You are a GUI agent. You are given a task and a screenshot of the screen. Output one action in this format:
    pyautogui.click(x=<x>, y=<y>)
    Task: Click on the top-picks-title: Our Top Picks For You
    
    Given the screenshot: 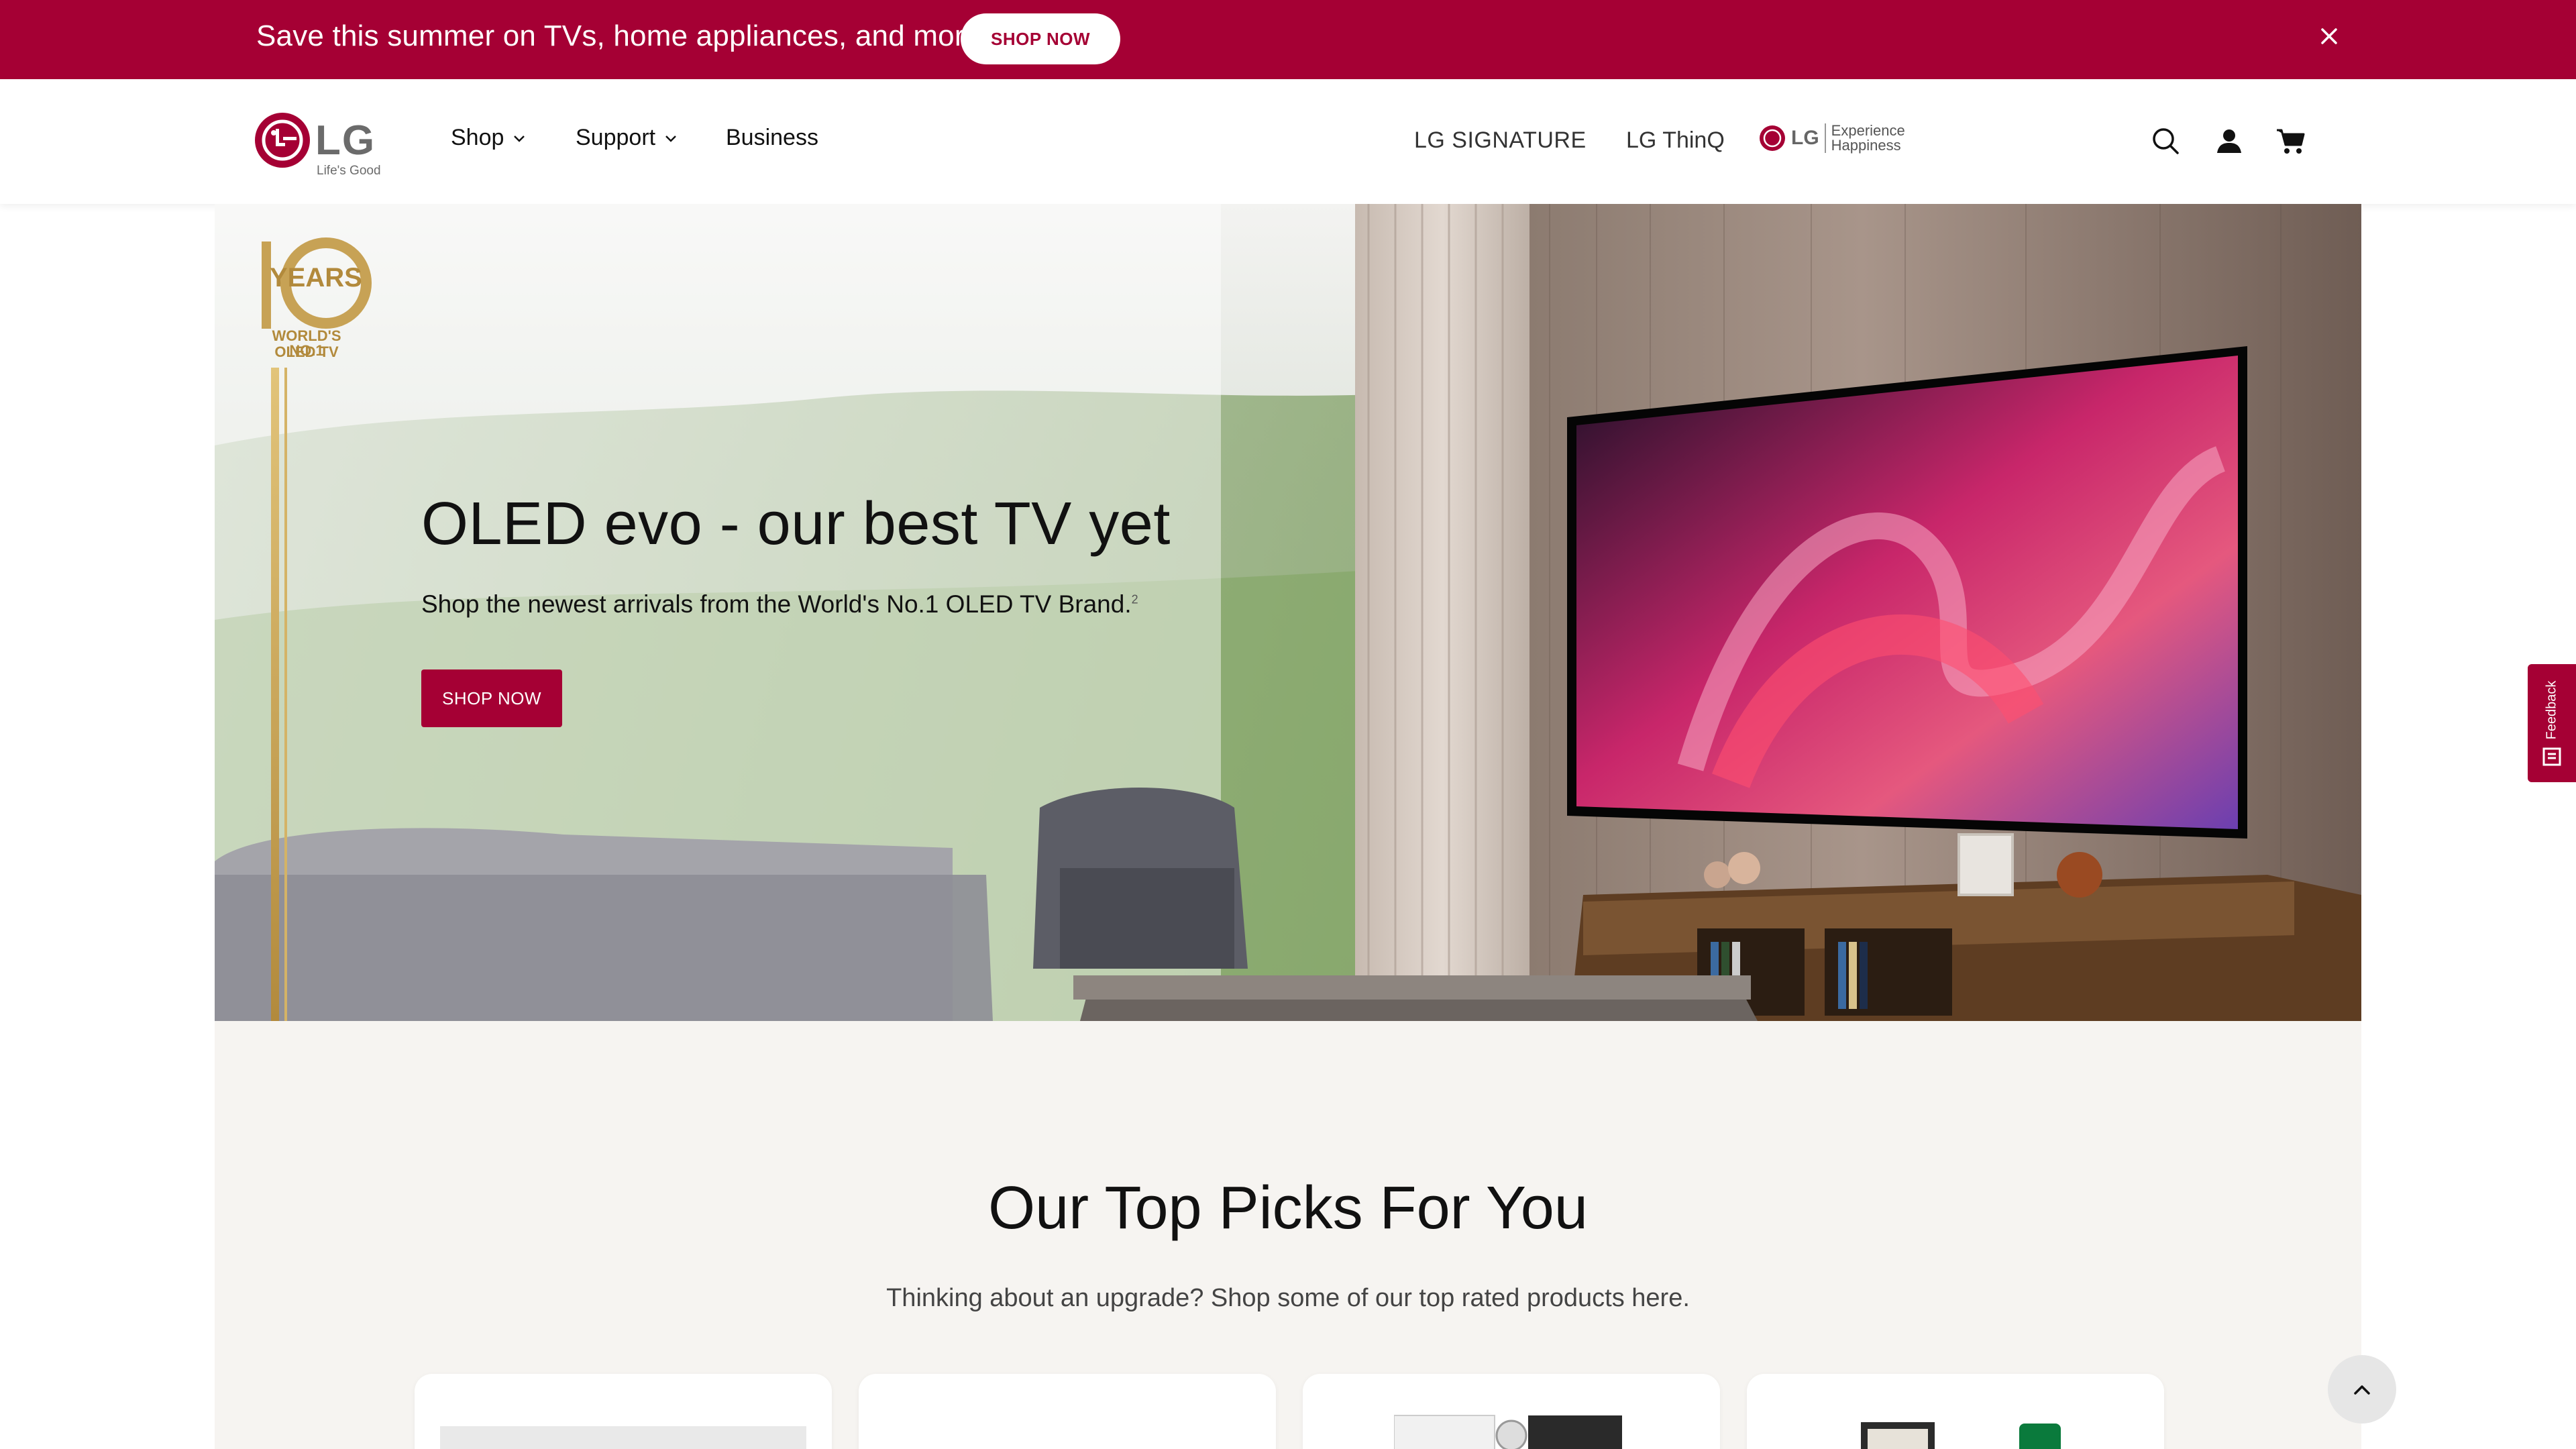 What is the action you would take?
    pyautogui.click(x=1288, y=1208)
    